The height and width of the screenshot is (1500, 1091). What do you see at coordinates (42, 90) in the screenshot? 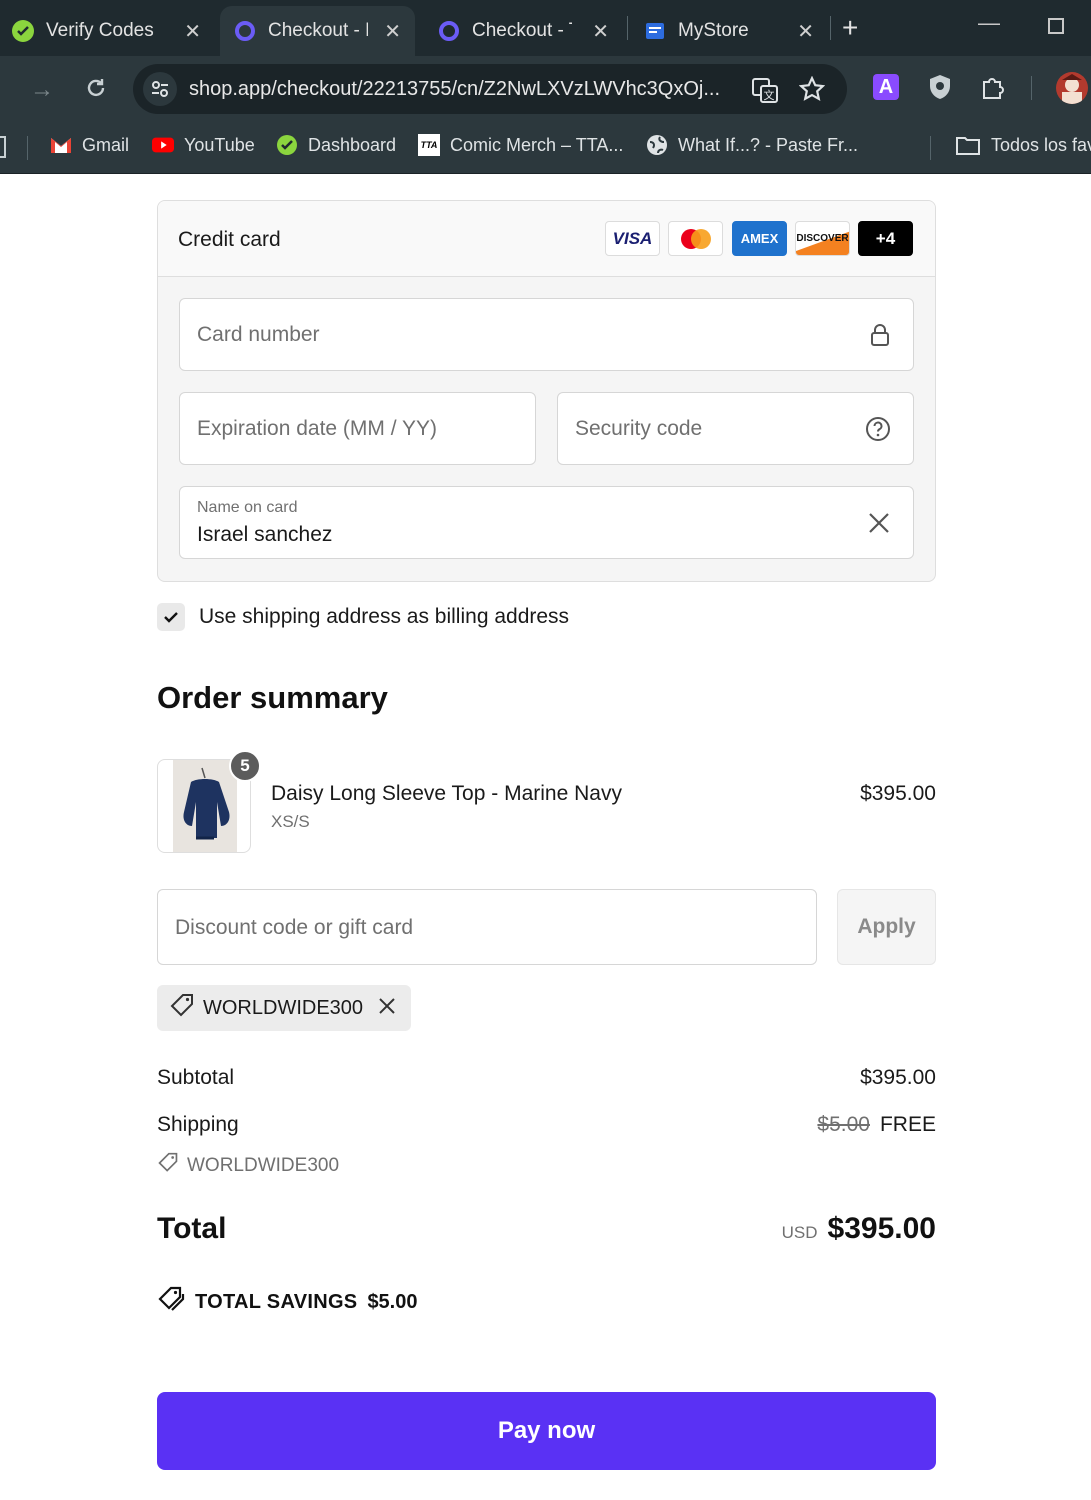
I see `forward-icon: →` at bounding box center [42, 90].